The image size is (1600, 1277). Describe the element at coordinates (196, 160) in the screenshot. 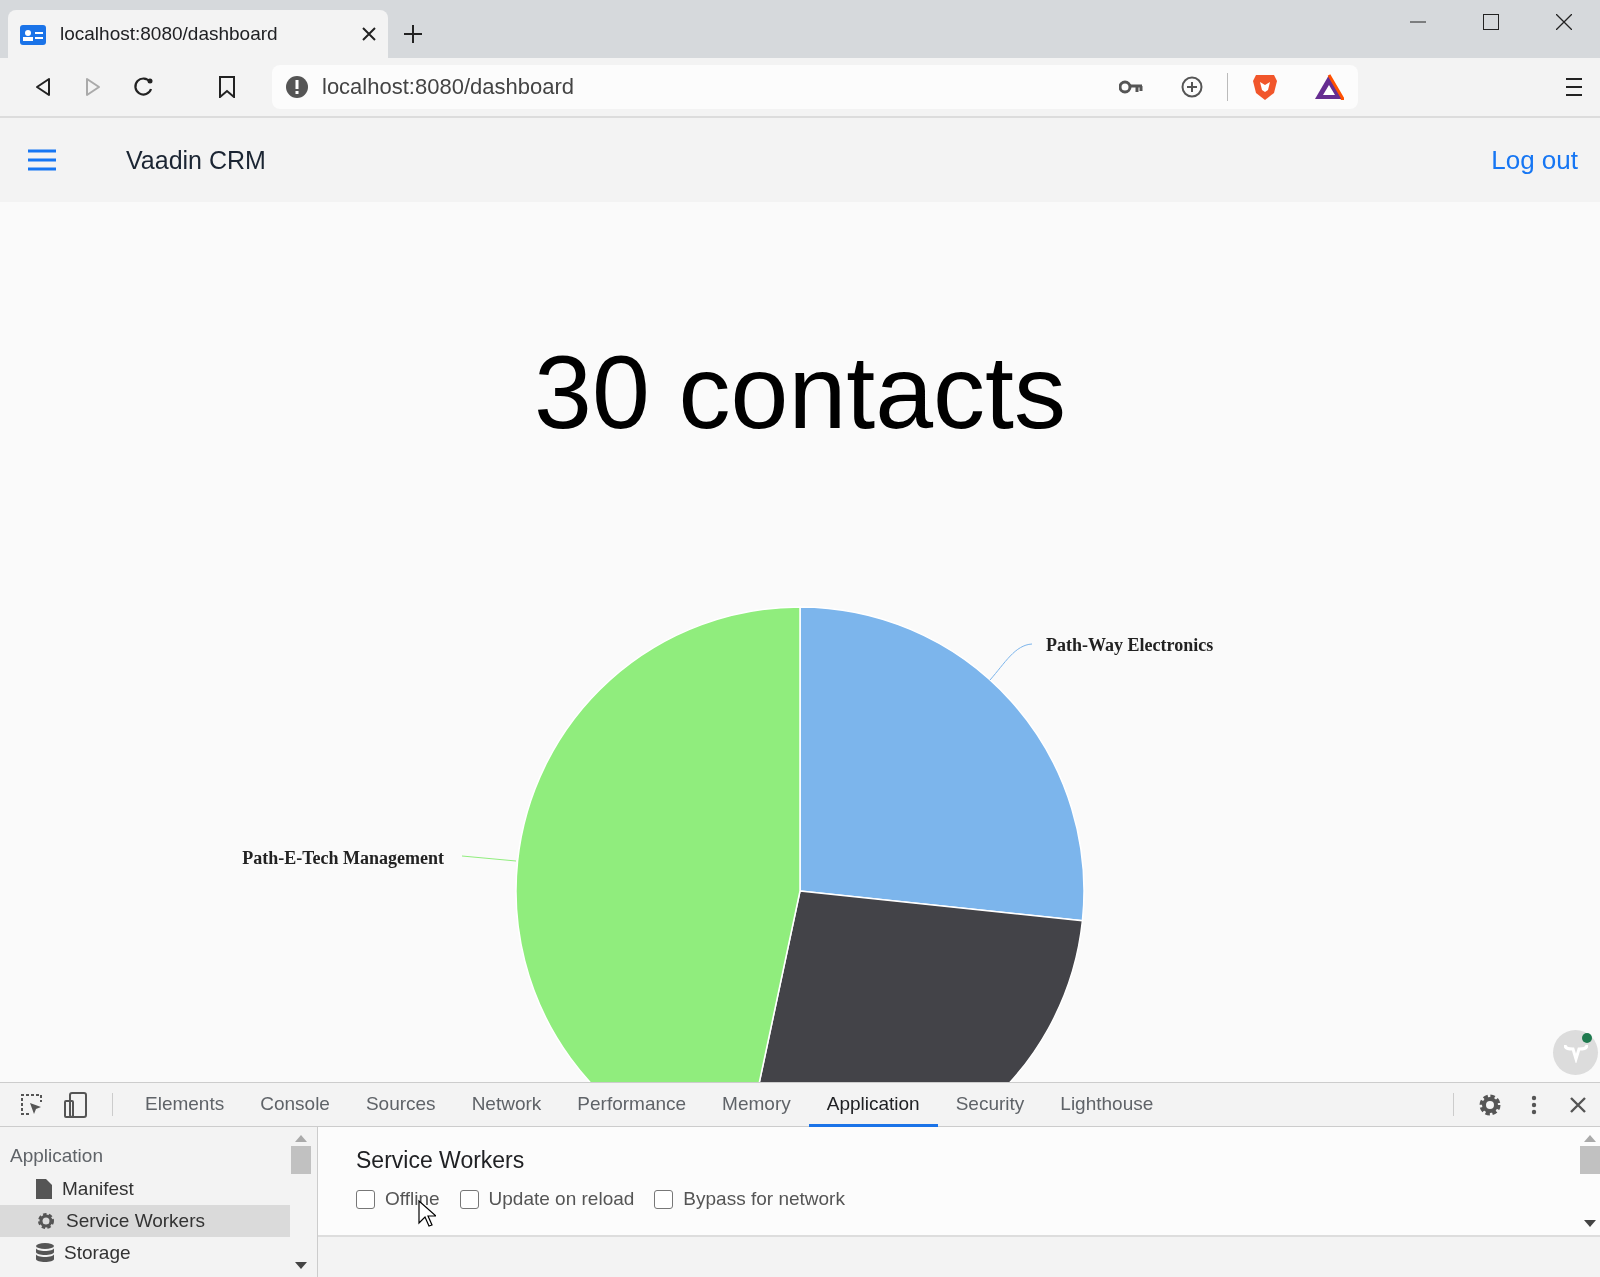

I see `app-title: Vaadin CRM` at that location.